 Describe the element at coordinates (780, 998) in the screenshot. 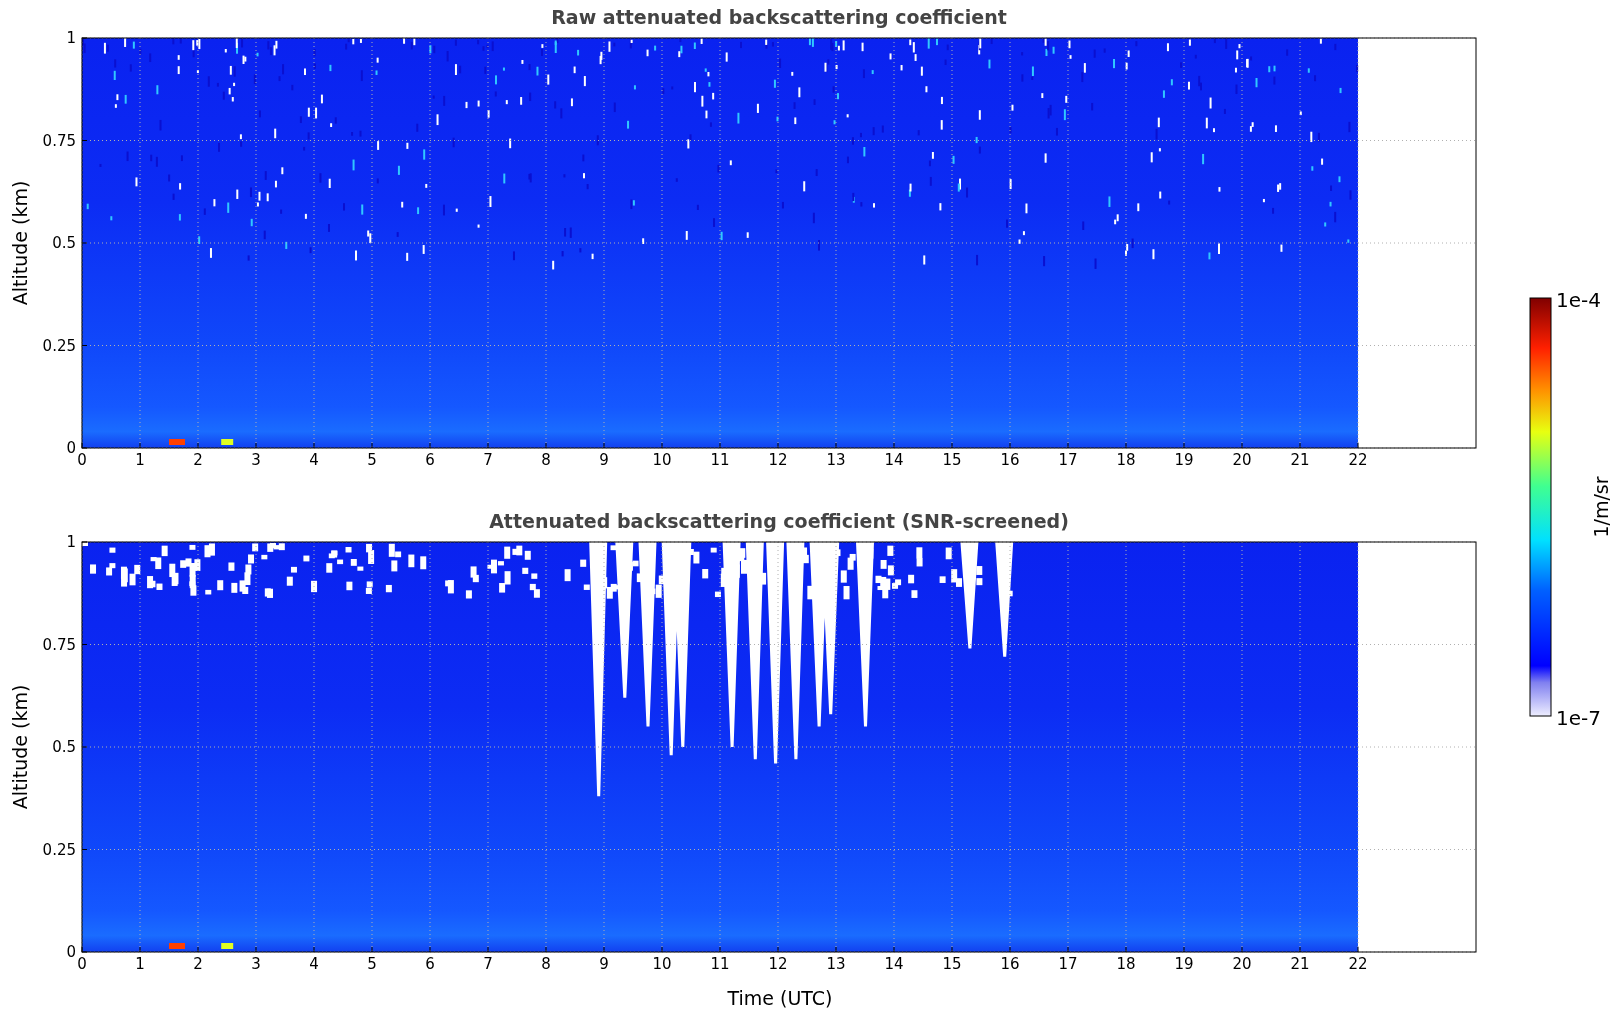

I see `x-axis-label: Time (UTC)` at that location.